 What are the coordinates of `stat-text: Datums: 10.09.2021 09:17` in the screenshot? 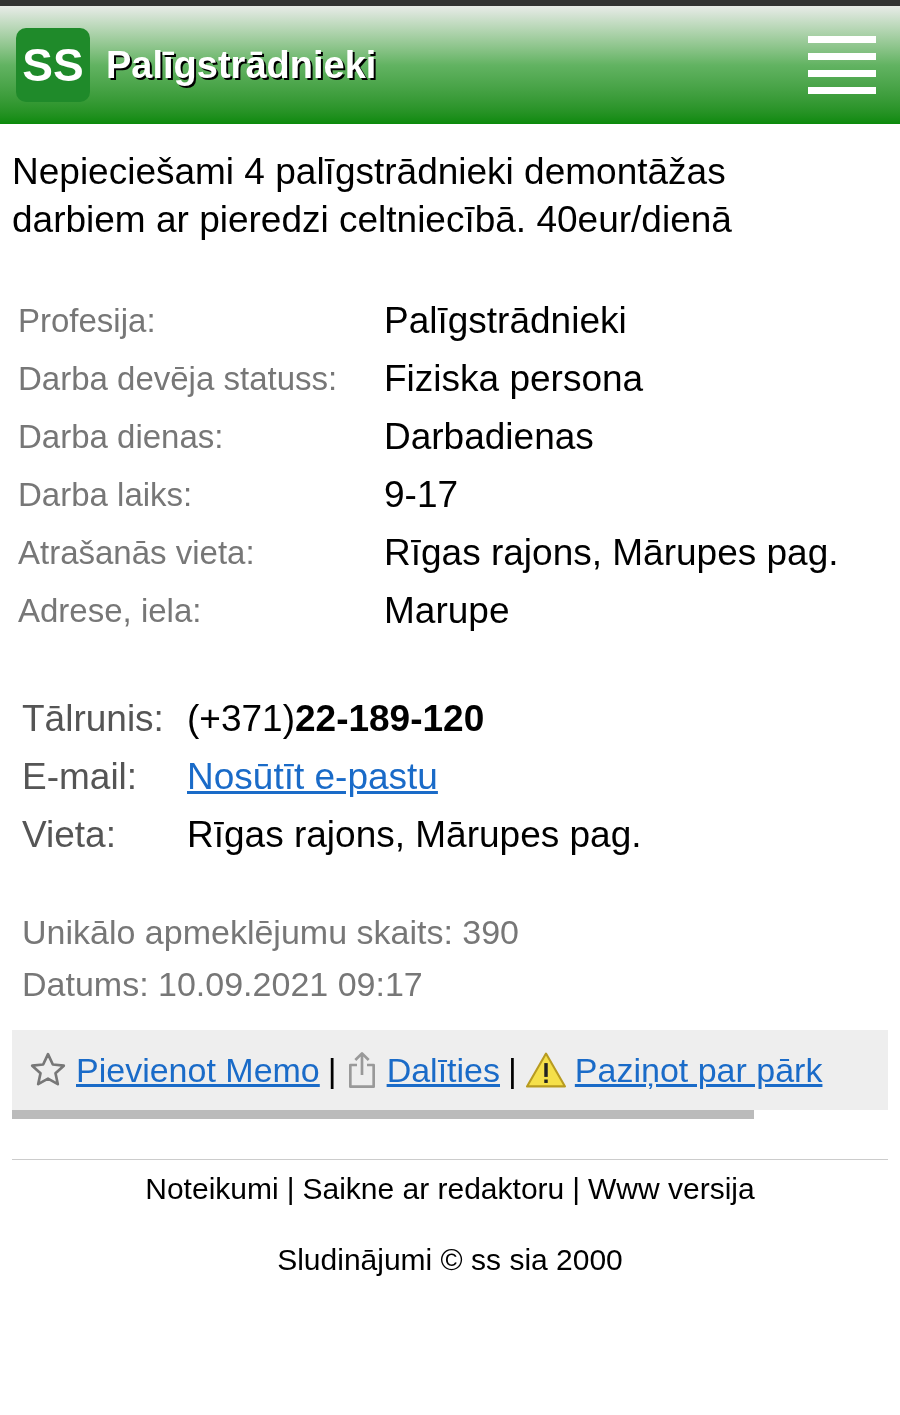 It's located at (223, 984).